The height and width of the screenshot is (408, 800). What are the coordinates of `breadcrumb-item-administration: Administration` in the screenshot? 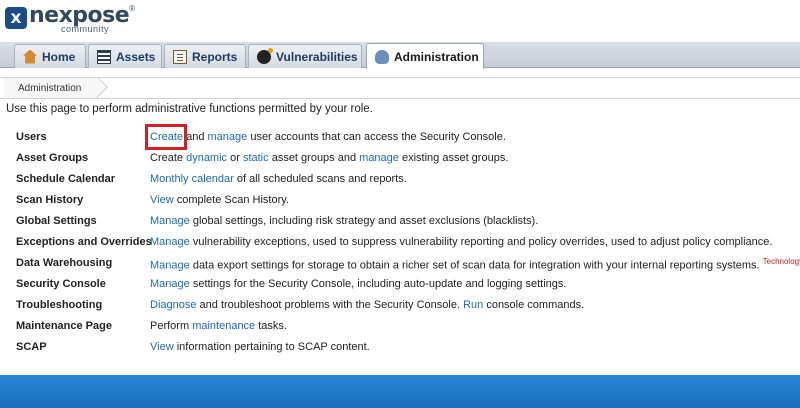 It's located at (56, 87).